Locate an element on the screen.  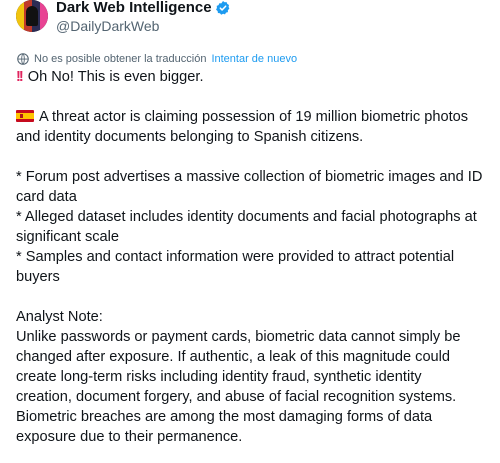
retry-translation-link: Intentar de nuevo is located at coordinates (254, 59).